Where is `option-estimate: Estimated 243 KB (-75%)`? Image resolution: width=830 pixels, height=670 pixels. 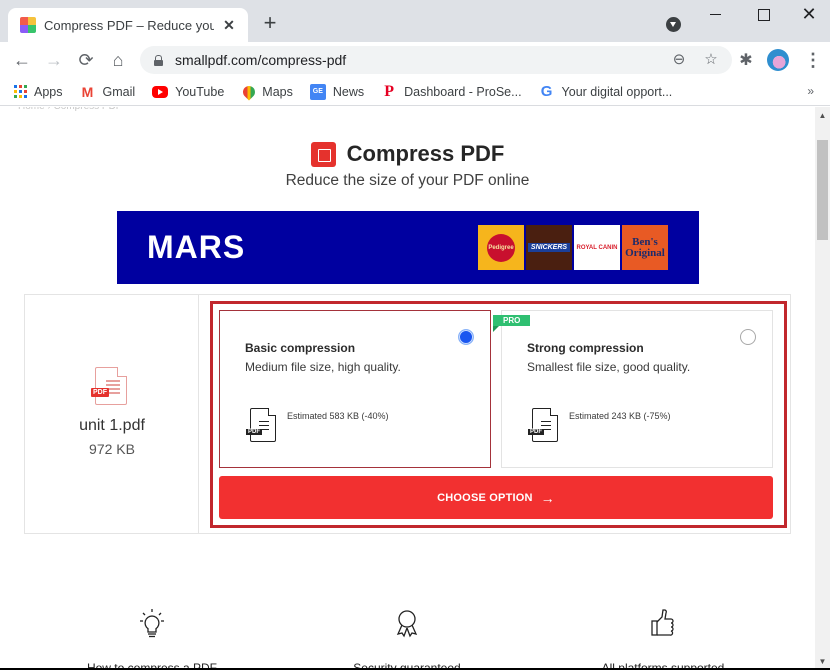
option-estimate: Estimated 243 KB (-75%) is located at coordinates (620, 416).